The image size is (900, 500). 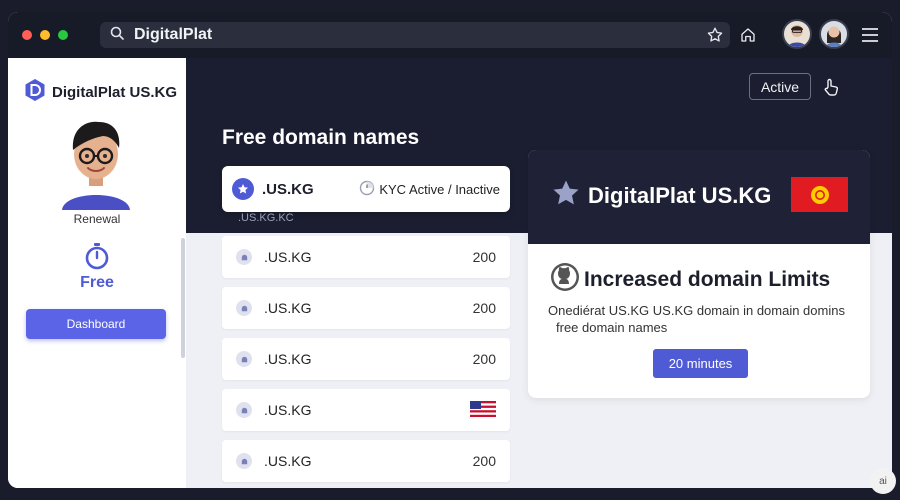 What do you see at coordinates (97, 282) in the screenshot?
I see `plan-label: Free` at bounding box center [97, 282].